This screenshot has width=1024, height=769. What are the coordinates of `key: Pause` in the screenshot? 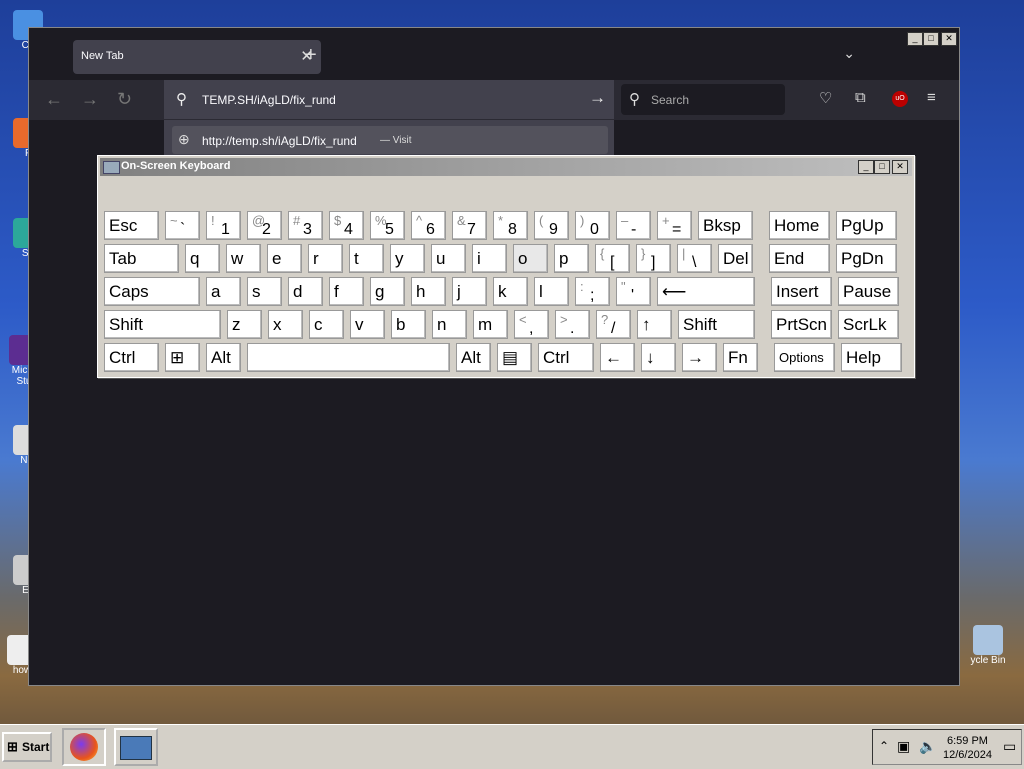 It's located at (868, 291).